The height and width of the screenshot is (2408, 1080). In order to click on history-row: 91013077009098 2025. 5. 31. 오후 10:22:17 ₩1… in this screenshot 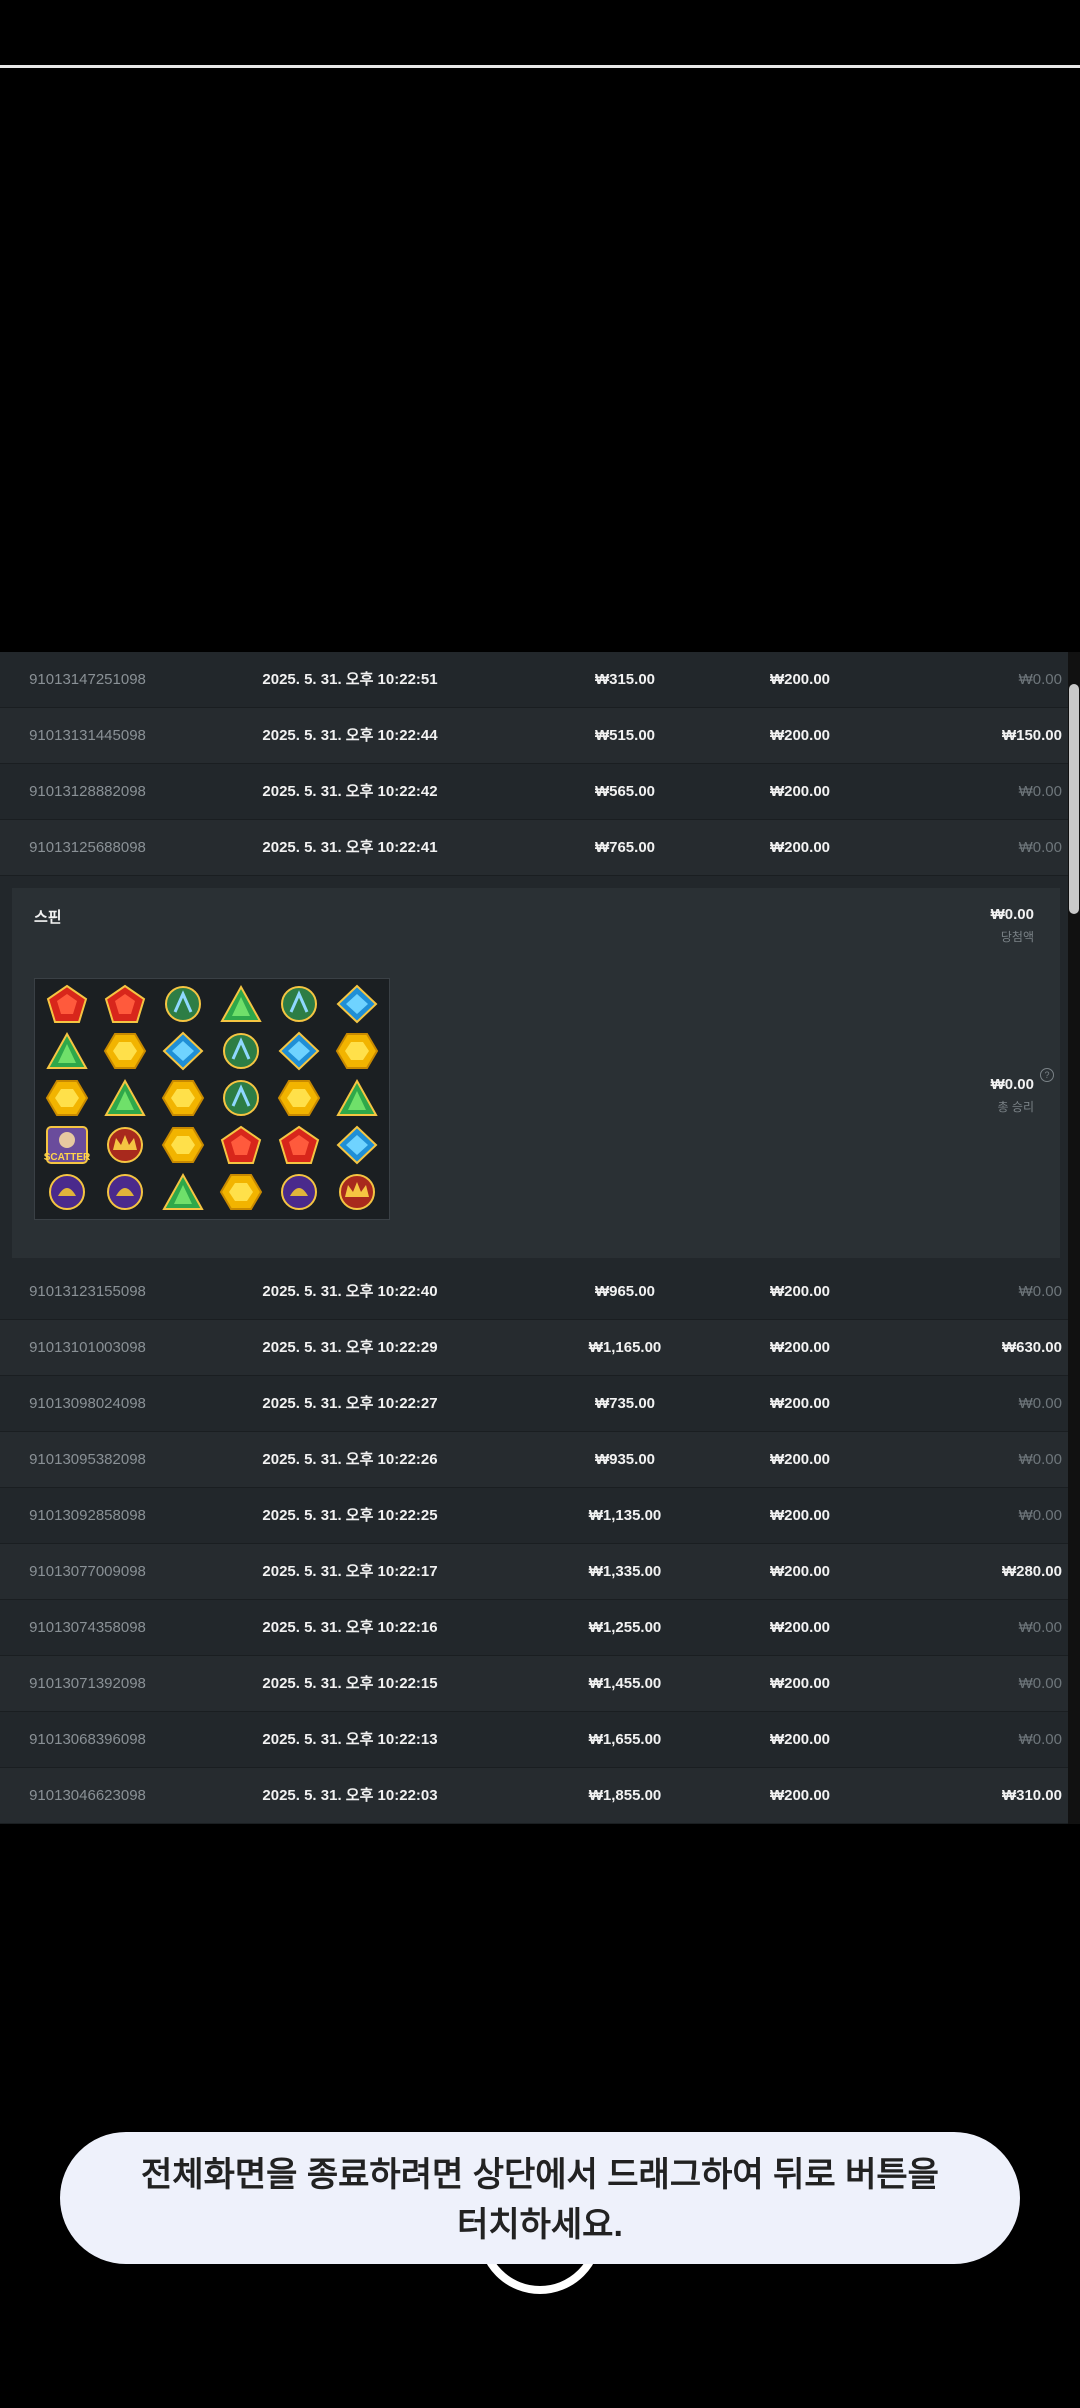, I will do `click(534, 1572)`.